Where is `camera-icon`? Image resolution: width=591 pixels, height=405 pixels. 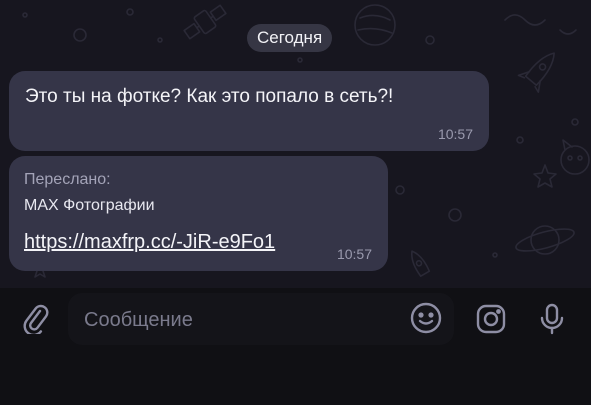
camera-icon is located at coordinates (491, 319).